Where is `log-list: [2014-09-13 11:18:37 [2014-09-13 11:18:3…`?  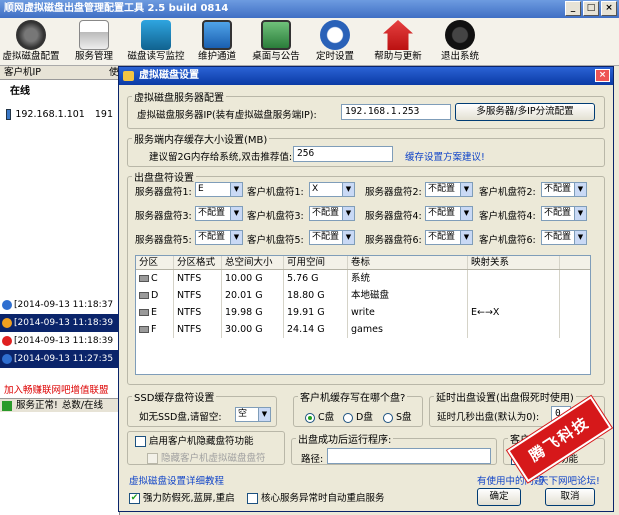 log-list: [2014-09-13 11:18:37 [2014-09-13 11:18:3… is located at coordinates (60, 336).